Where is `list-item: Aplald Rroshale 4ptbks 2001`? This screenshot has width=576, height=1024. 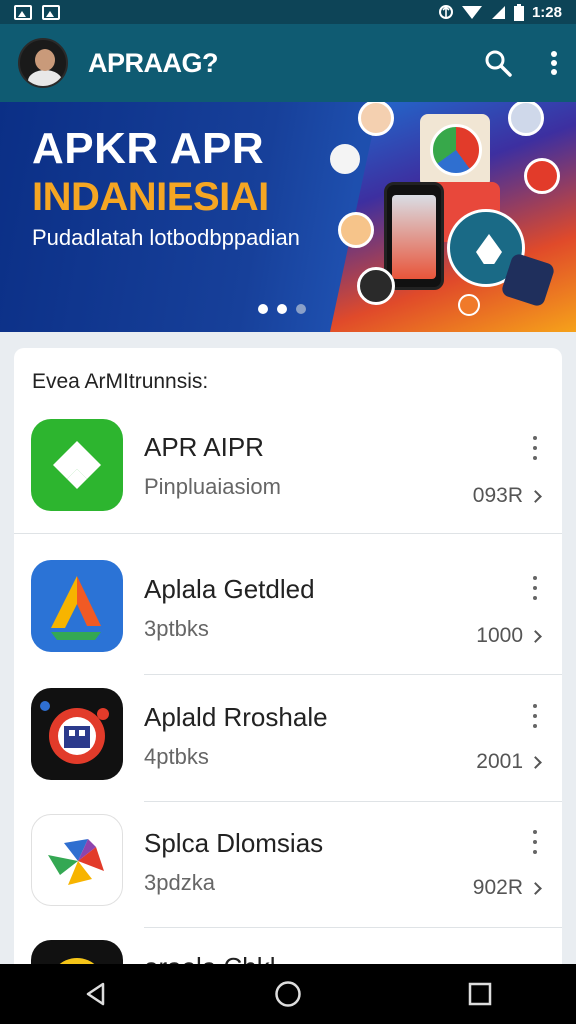 list-item: Aplald Rroshale 4ptbks 2001 is located at coordinates (288, 739).